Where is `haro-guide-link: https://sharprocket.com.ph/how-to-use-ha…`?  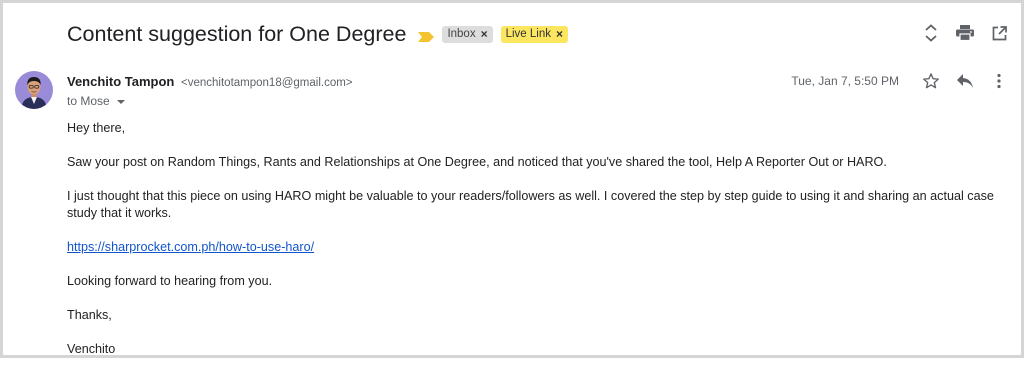 haro-guide-link: https://sharprocket.com.ph/how-to-use-ha… is located at coordinates (190, 247).